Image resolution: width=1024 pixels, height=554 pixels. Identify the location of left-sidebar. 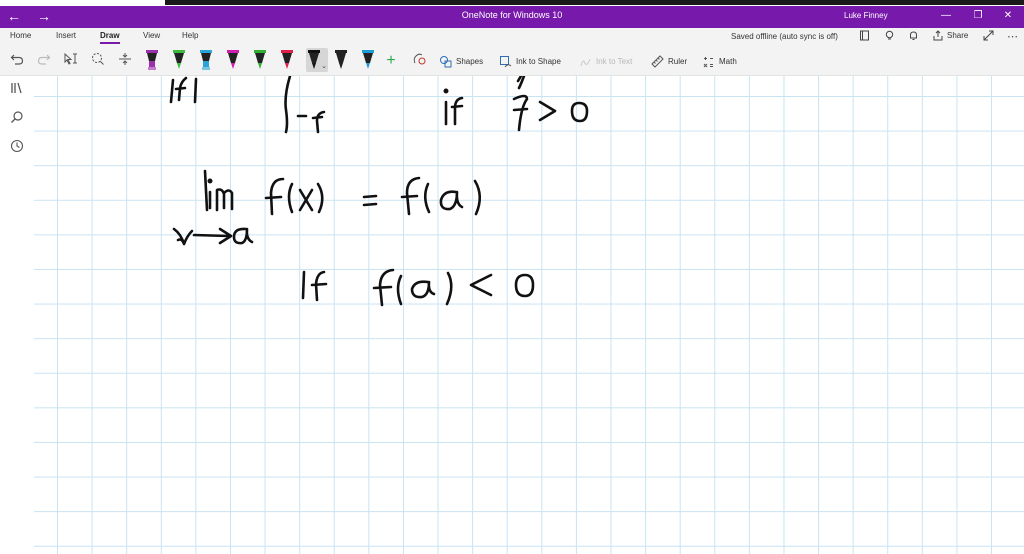
(17, 315).